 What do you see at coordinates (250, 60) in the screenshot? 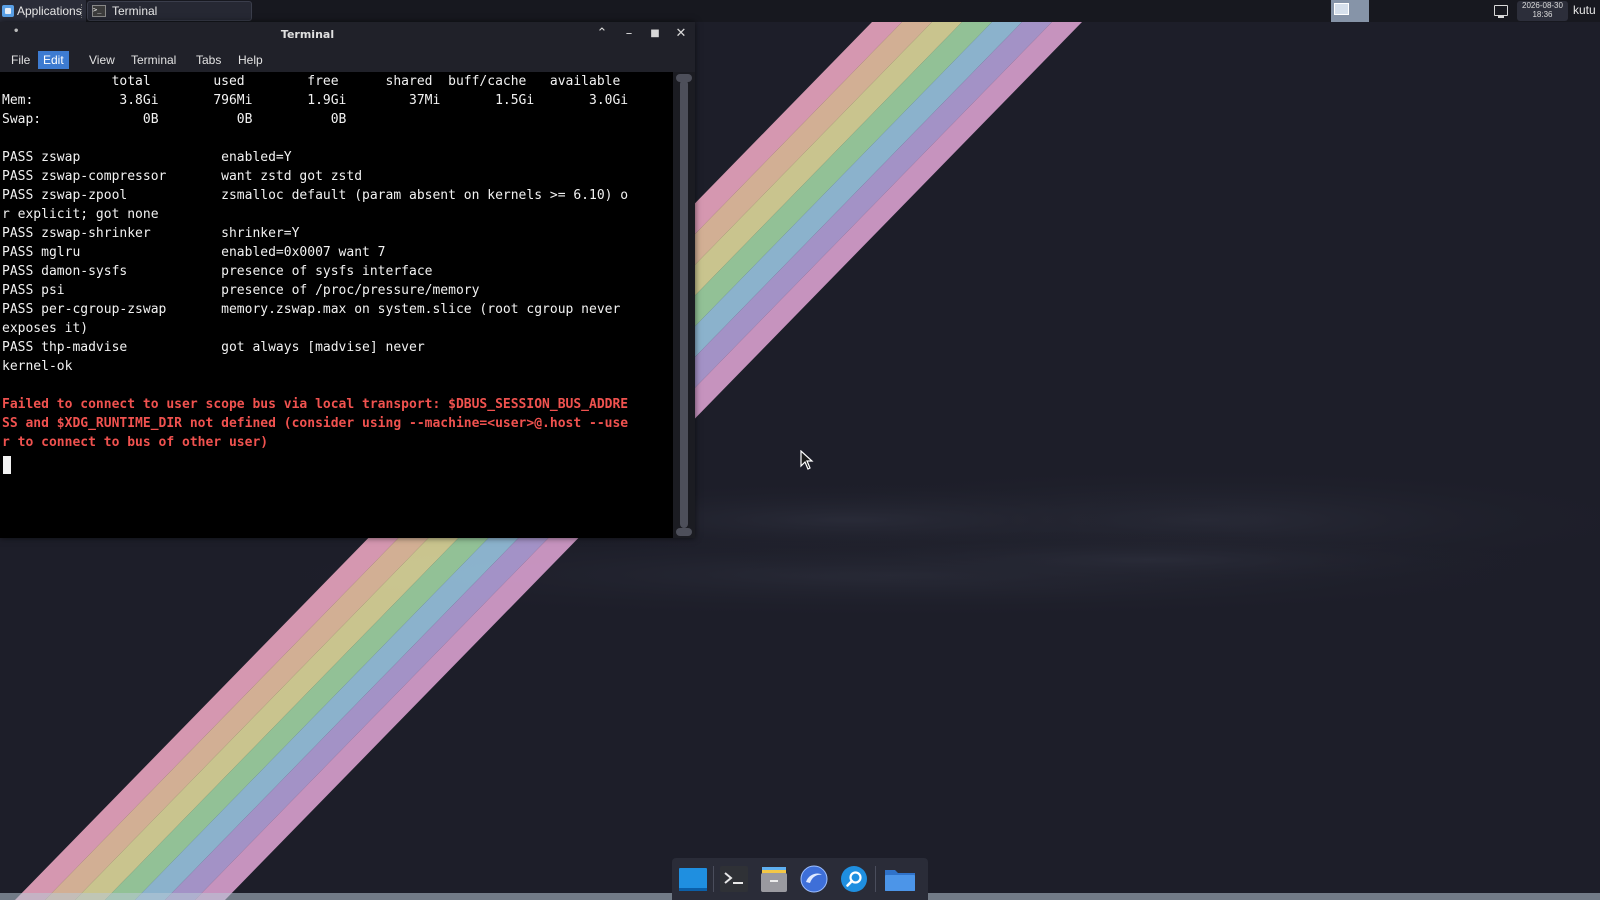
I see `menu-help: Help` at bounding box center [250, 60].